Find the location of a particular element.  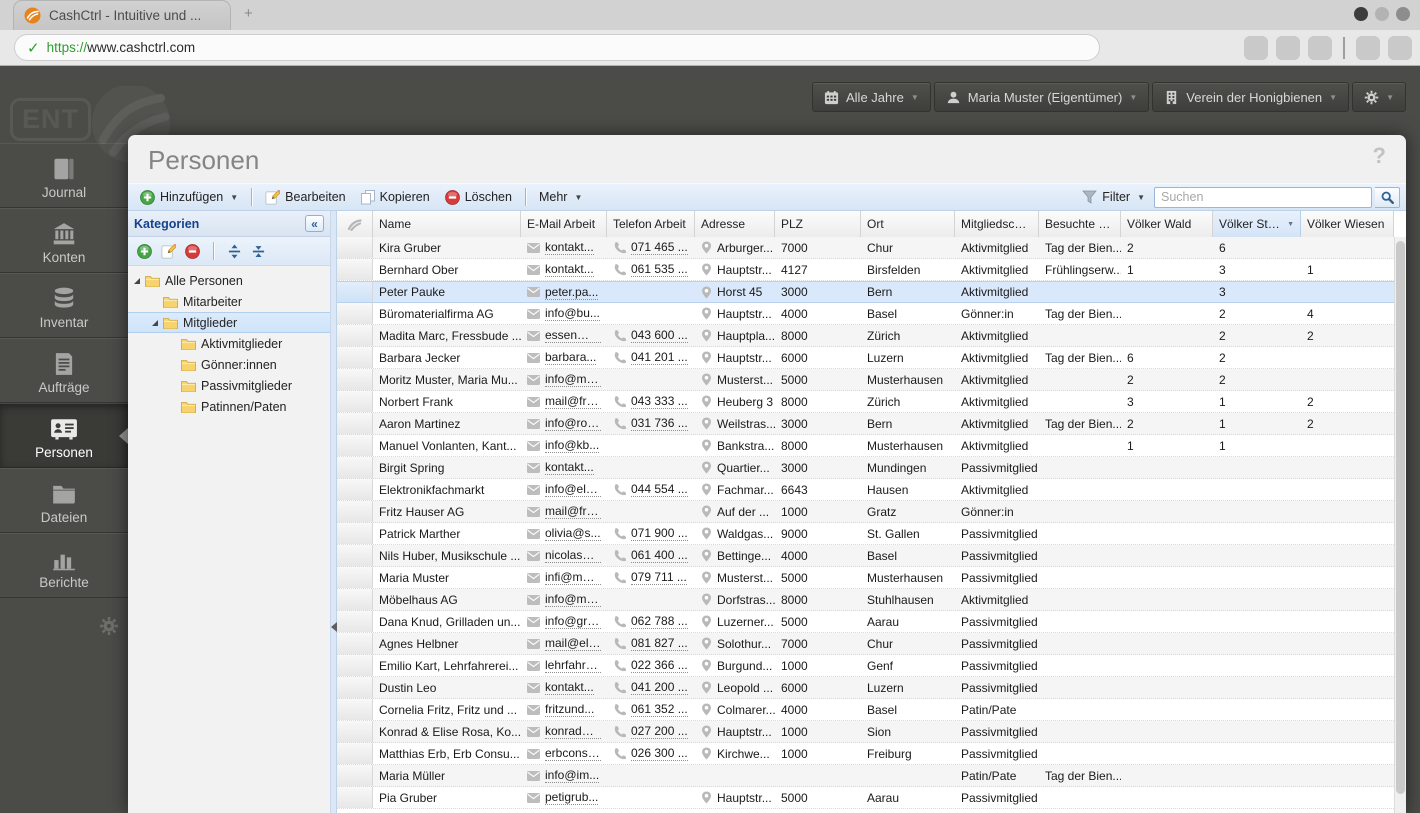

column-header: Völker Wald is located at coordinates (1167, 224).